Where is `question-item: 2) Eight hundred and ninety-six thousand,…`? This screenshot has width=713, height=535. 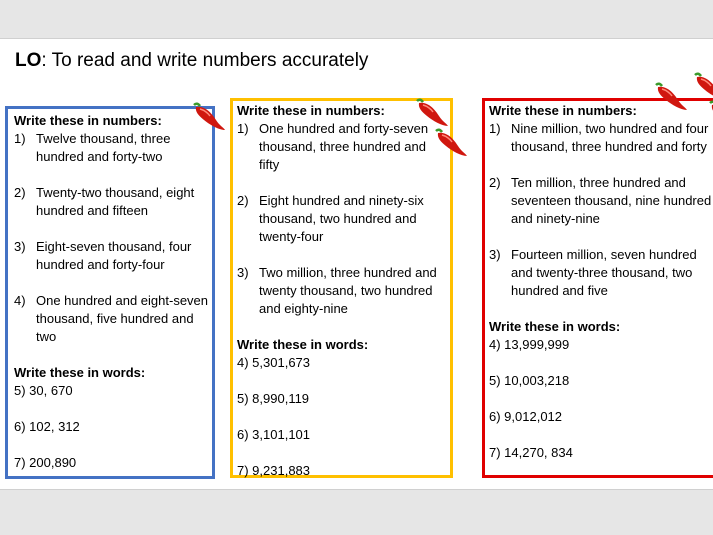
question-item: 2) Eight hundred and ninety-six thousand,… is located at coordinates (342, 219).